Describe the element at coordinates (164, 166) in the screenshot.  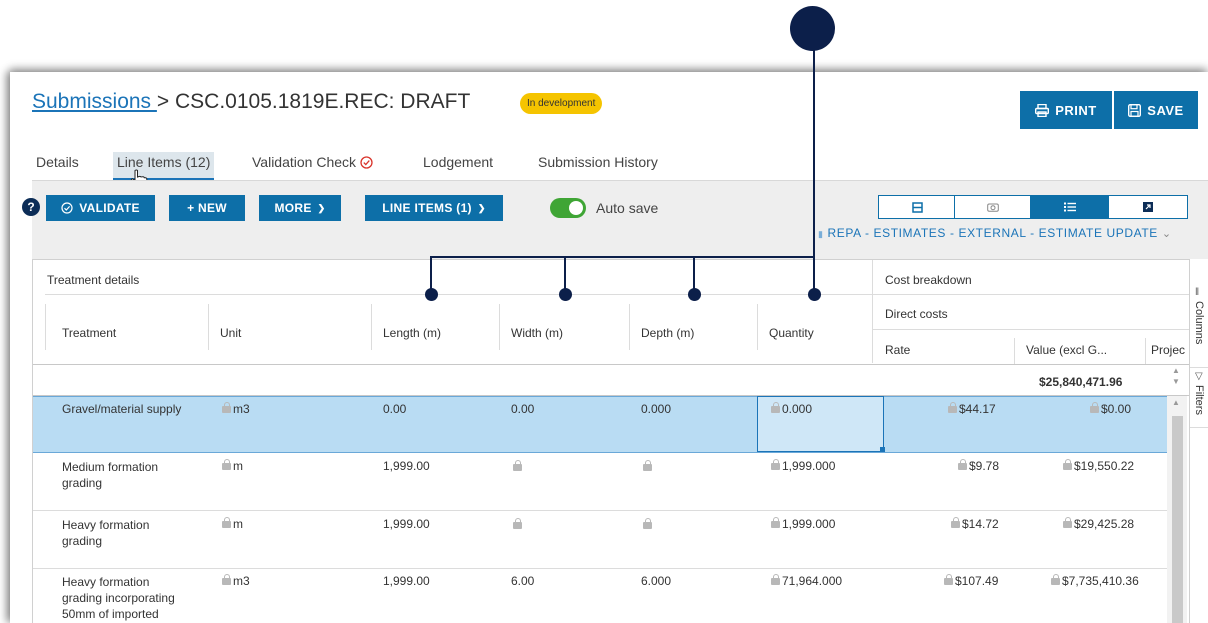
I see `tab-line-items: Line Items (12)` at that location.